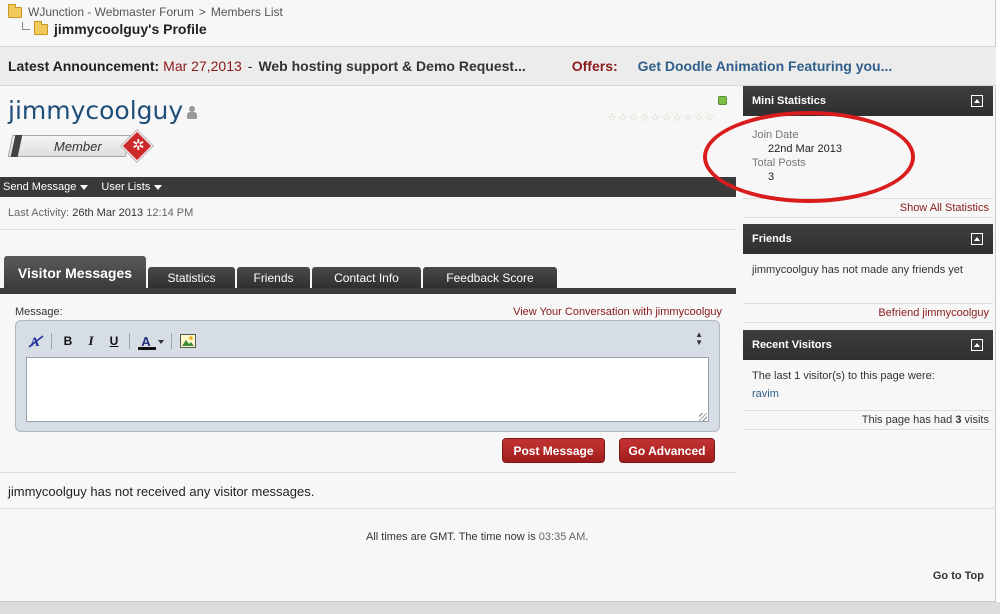 This screenshot has height=614, width=1000. What do you see at coordinates (562, 537) in the screenshot?
I see `footer-time-now: 03:35 AM` at bounding box center [562, 537].